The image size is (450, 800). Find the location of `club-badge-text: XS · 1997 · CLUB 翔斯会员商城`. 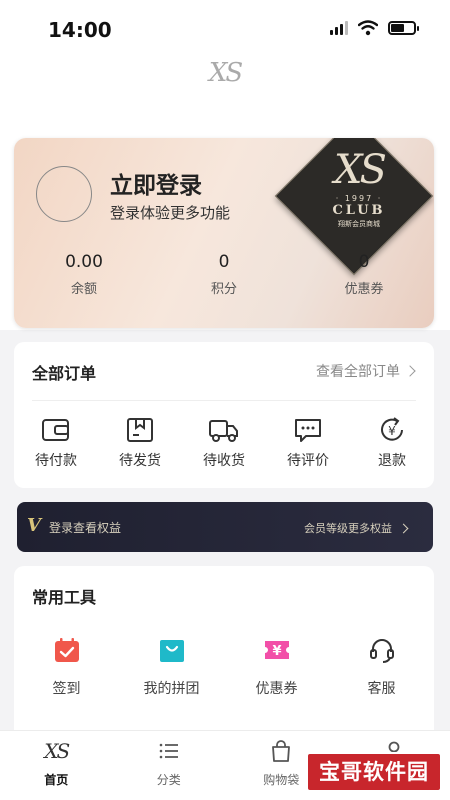

club-badge-text: XS · 1997 · CLUB 翔斯会员商城 is located at coordinates (359, 188).